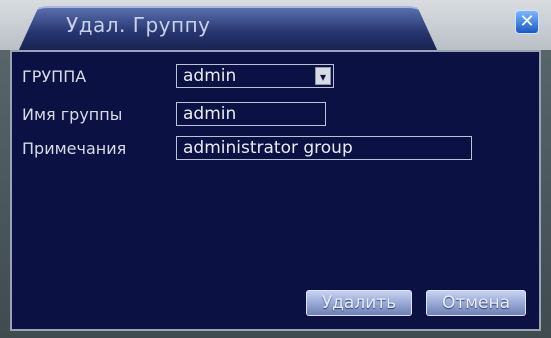 The image size is (551, 338). What do you see at coordinates (251, 114) in the screenshot?
I see `group-name-field: admin` at bounding box center [251, 114].